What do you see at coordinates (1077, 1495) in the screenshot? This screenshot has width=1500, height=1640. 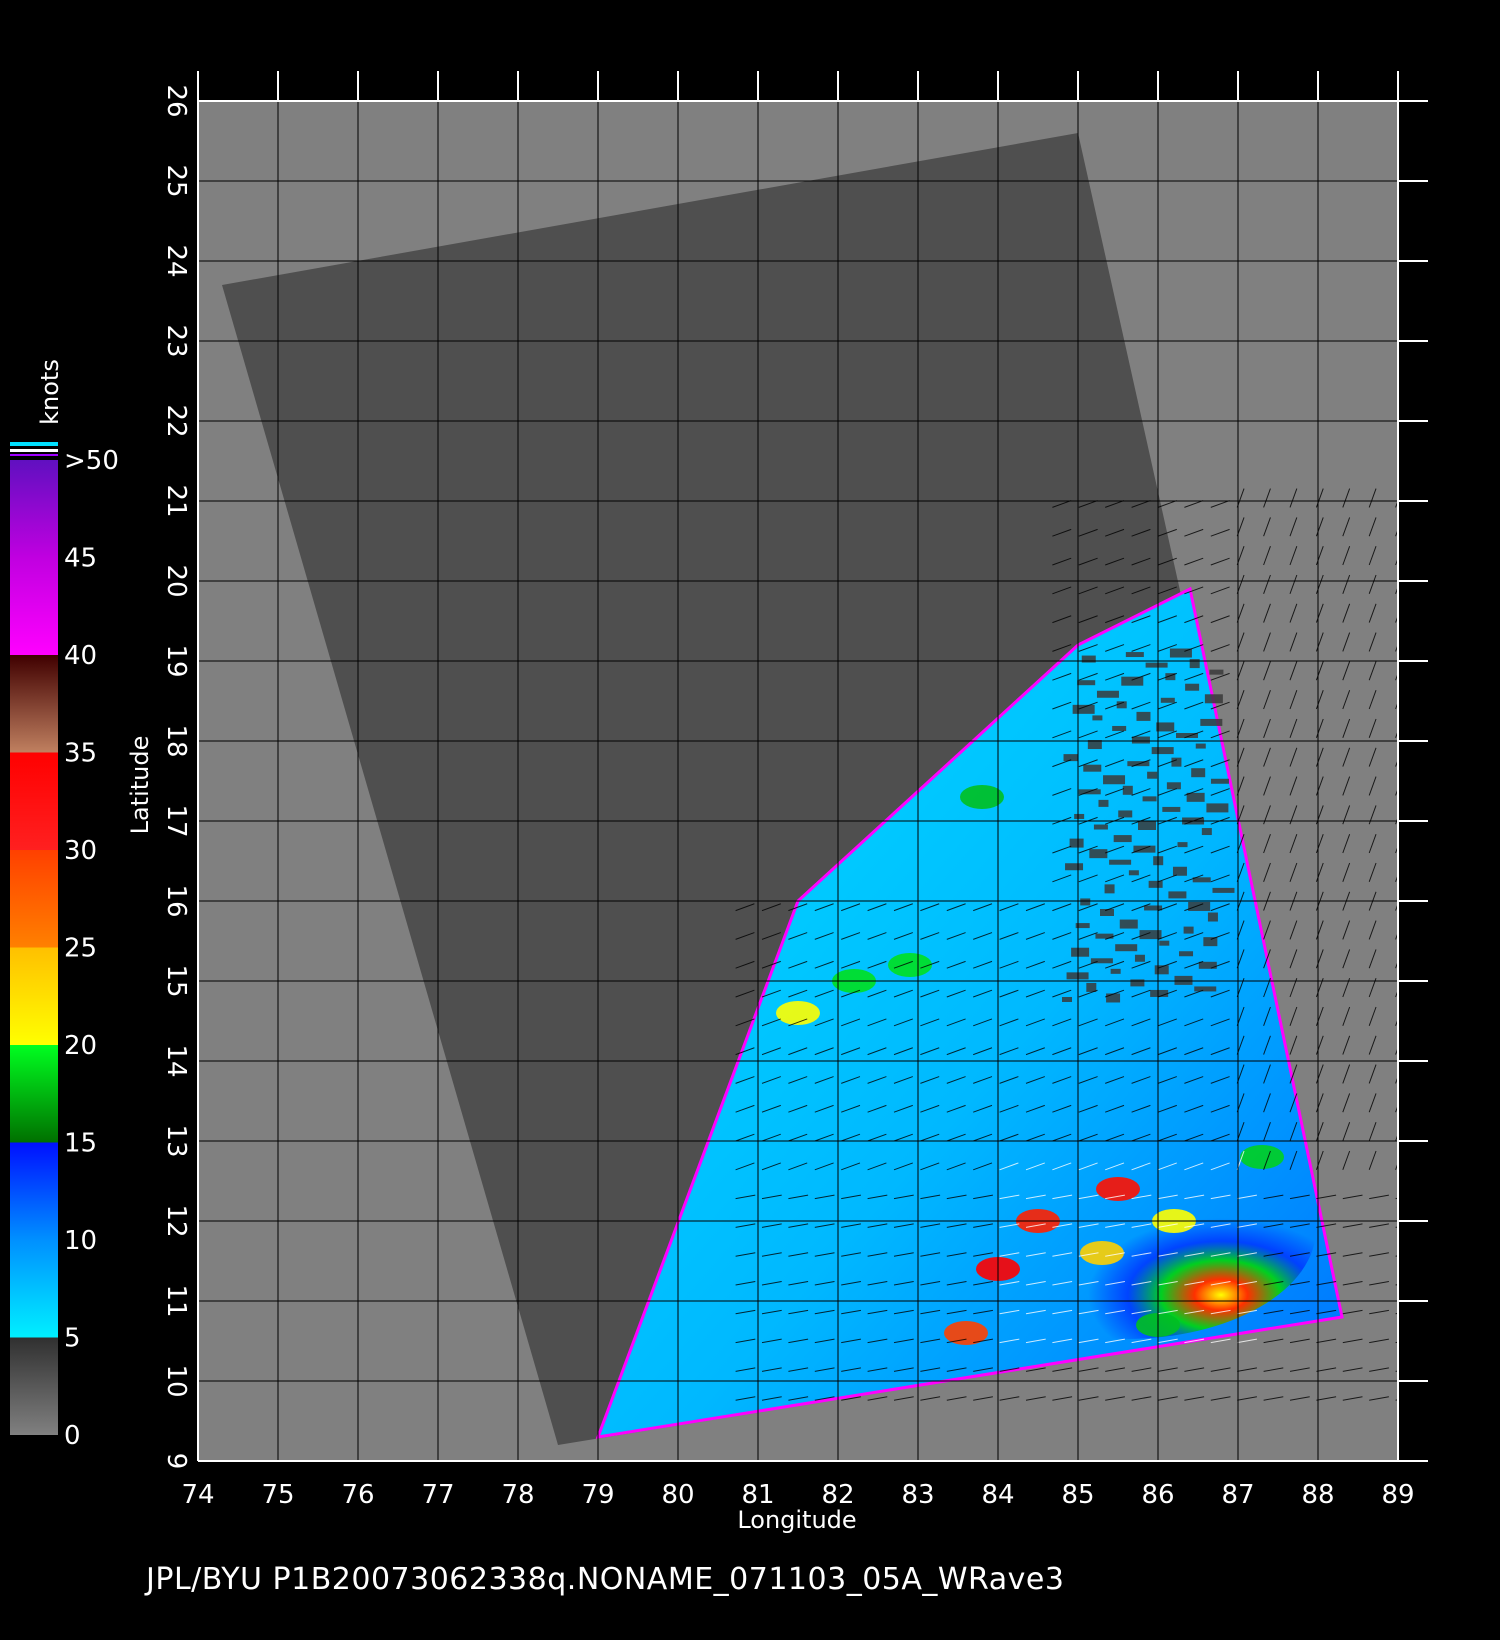 I see `lon-tick-label: 85` at bounding box center [1077, 1495].